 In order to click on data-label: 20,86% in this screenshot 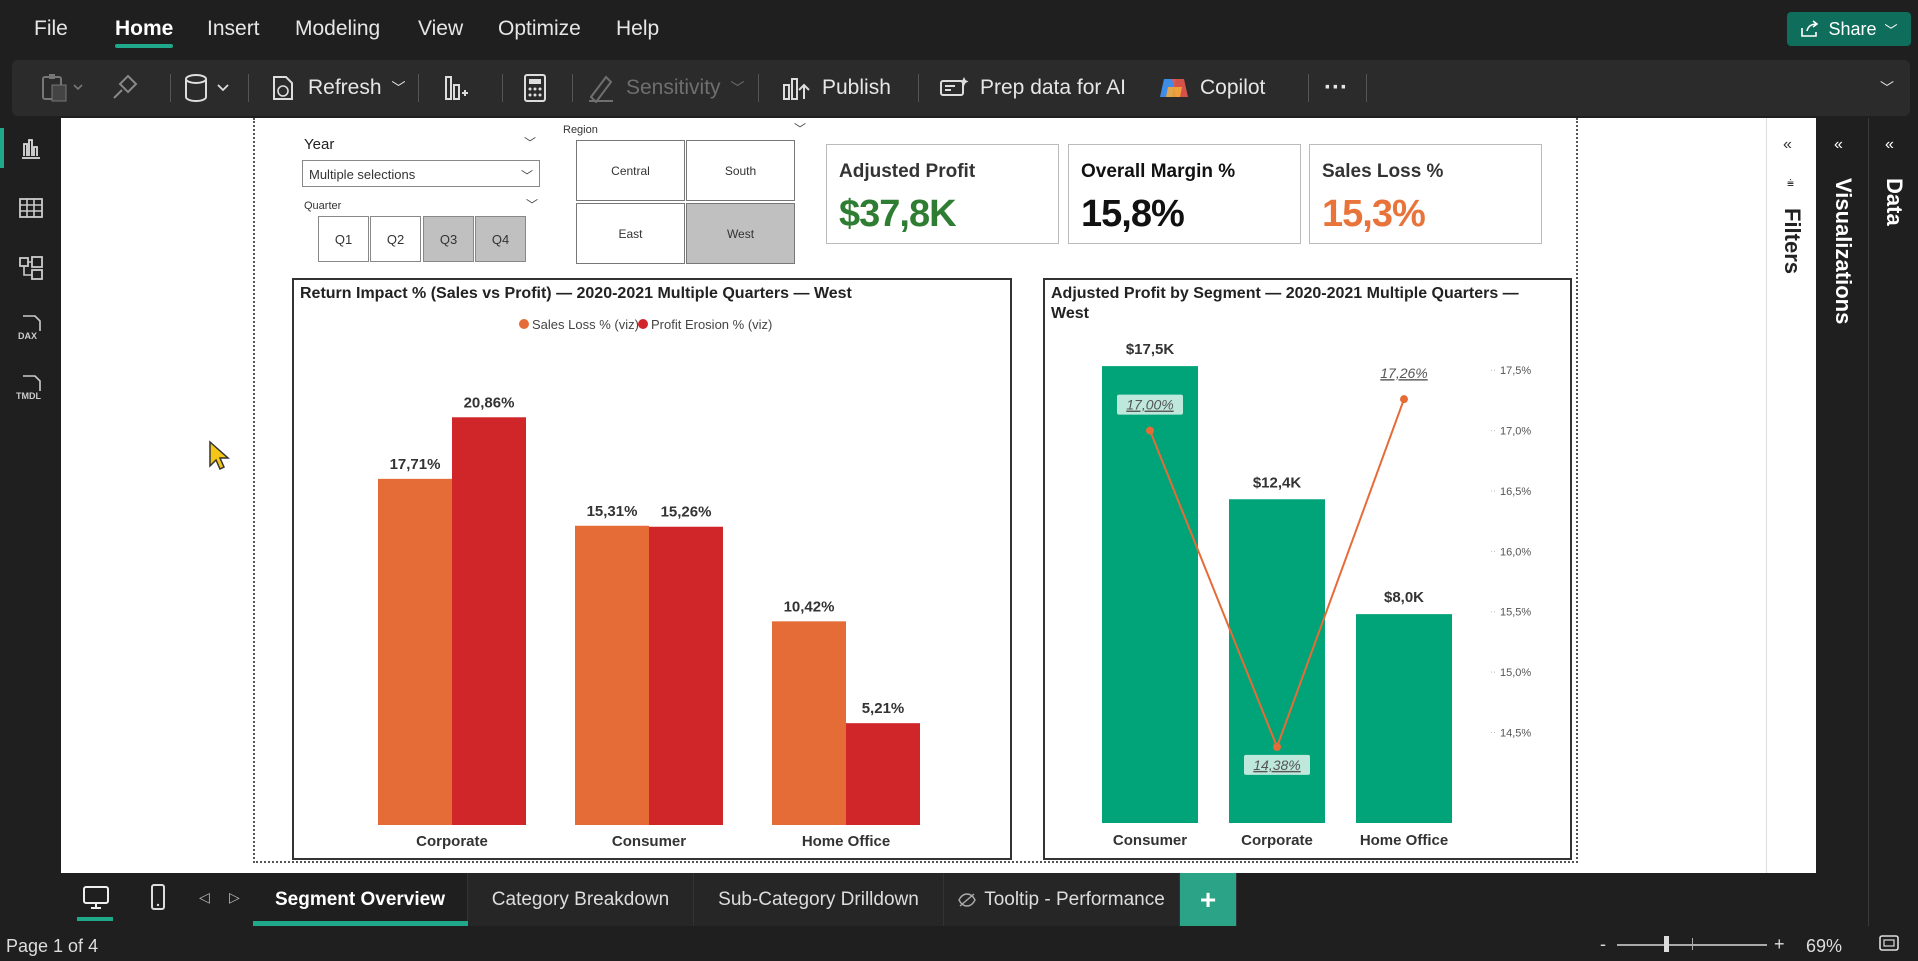, I will do `click(489, 402)`.